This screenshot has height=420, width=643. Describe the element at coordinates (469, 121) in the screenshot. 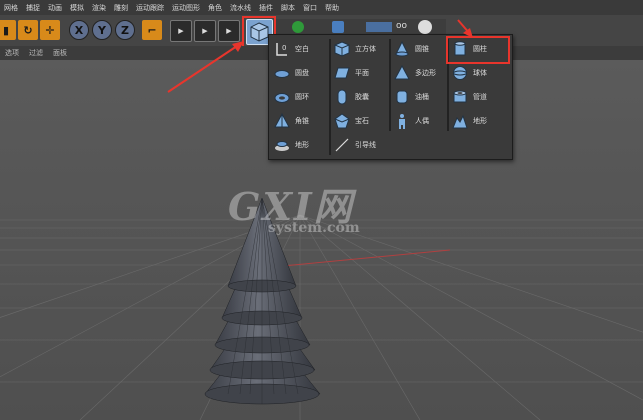

I see `palette-item-relief: 地形` at that location.